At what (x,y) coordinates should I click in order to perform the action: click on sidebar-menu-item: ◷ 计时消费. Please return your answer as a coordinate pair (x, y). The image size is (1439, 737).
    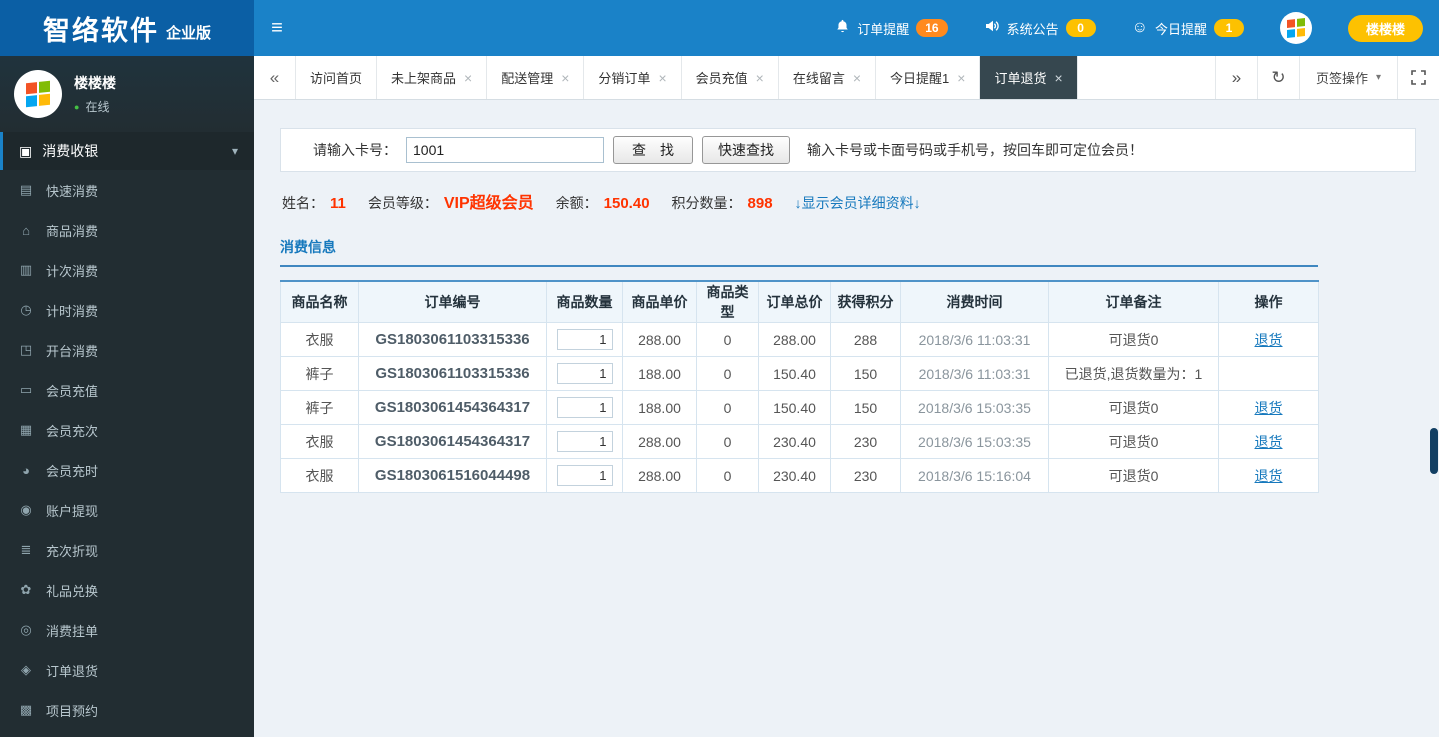
    Looking at the image, I should click on (127, 310).